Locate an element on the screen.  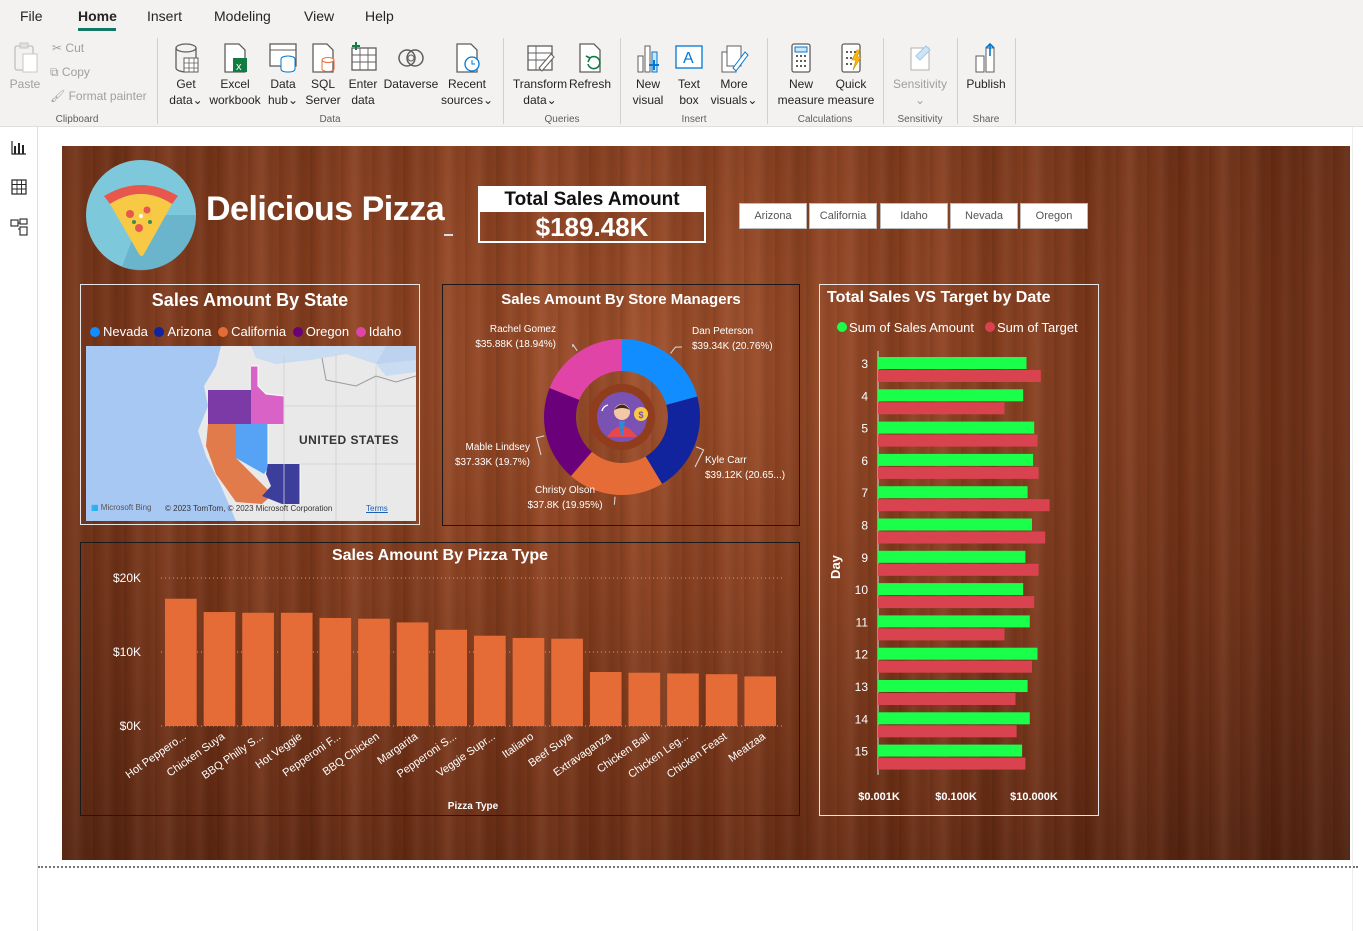
kpi-card: Total Sales Amount $189.48K is located at coordinates (592, 214).